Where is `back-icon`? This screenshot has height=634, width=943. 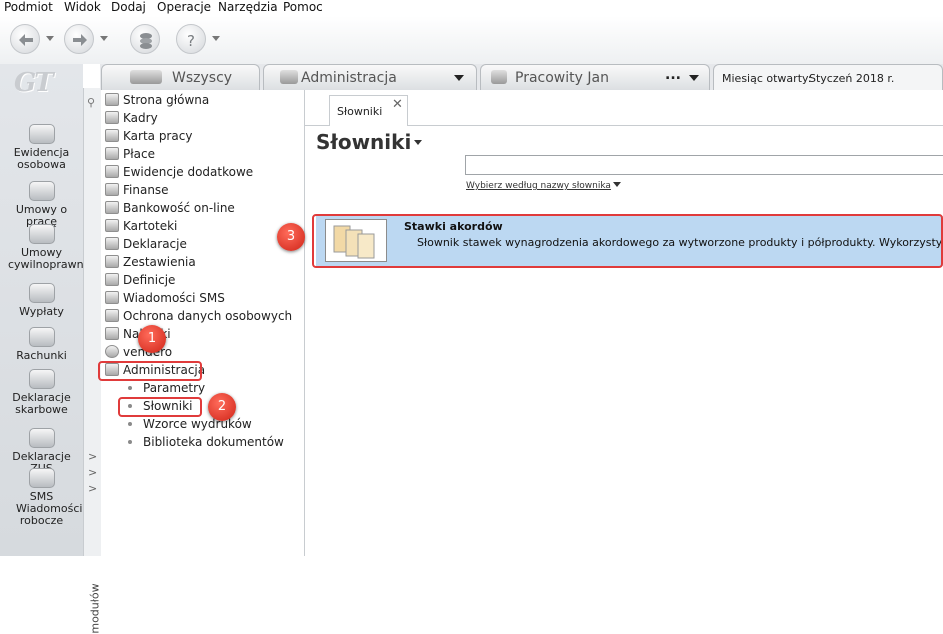 back-icon is located at coordinates (25, 39).